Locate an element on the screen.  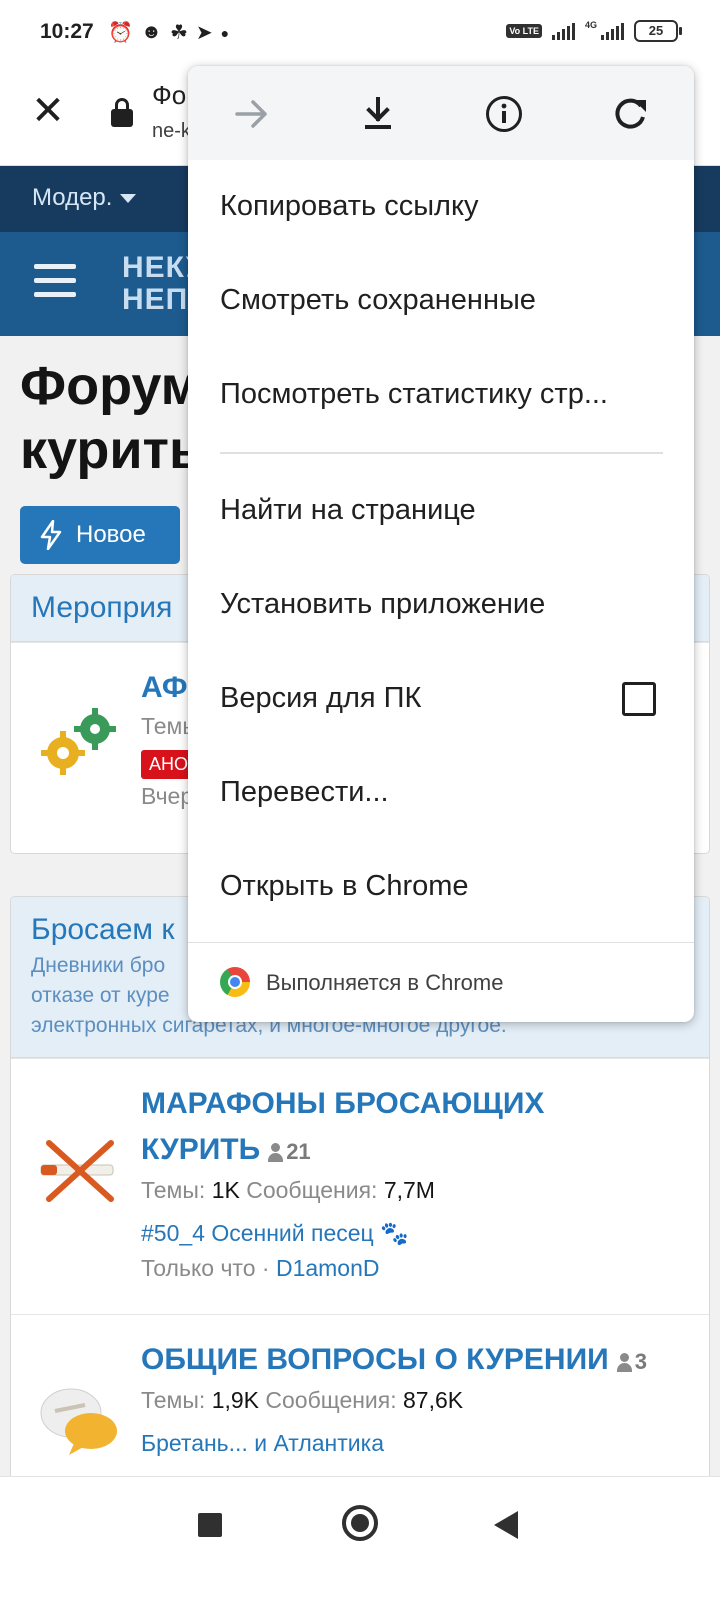
forward-icon is located at coordinates (252, 114).